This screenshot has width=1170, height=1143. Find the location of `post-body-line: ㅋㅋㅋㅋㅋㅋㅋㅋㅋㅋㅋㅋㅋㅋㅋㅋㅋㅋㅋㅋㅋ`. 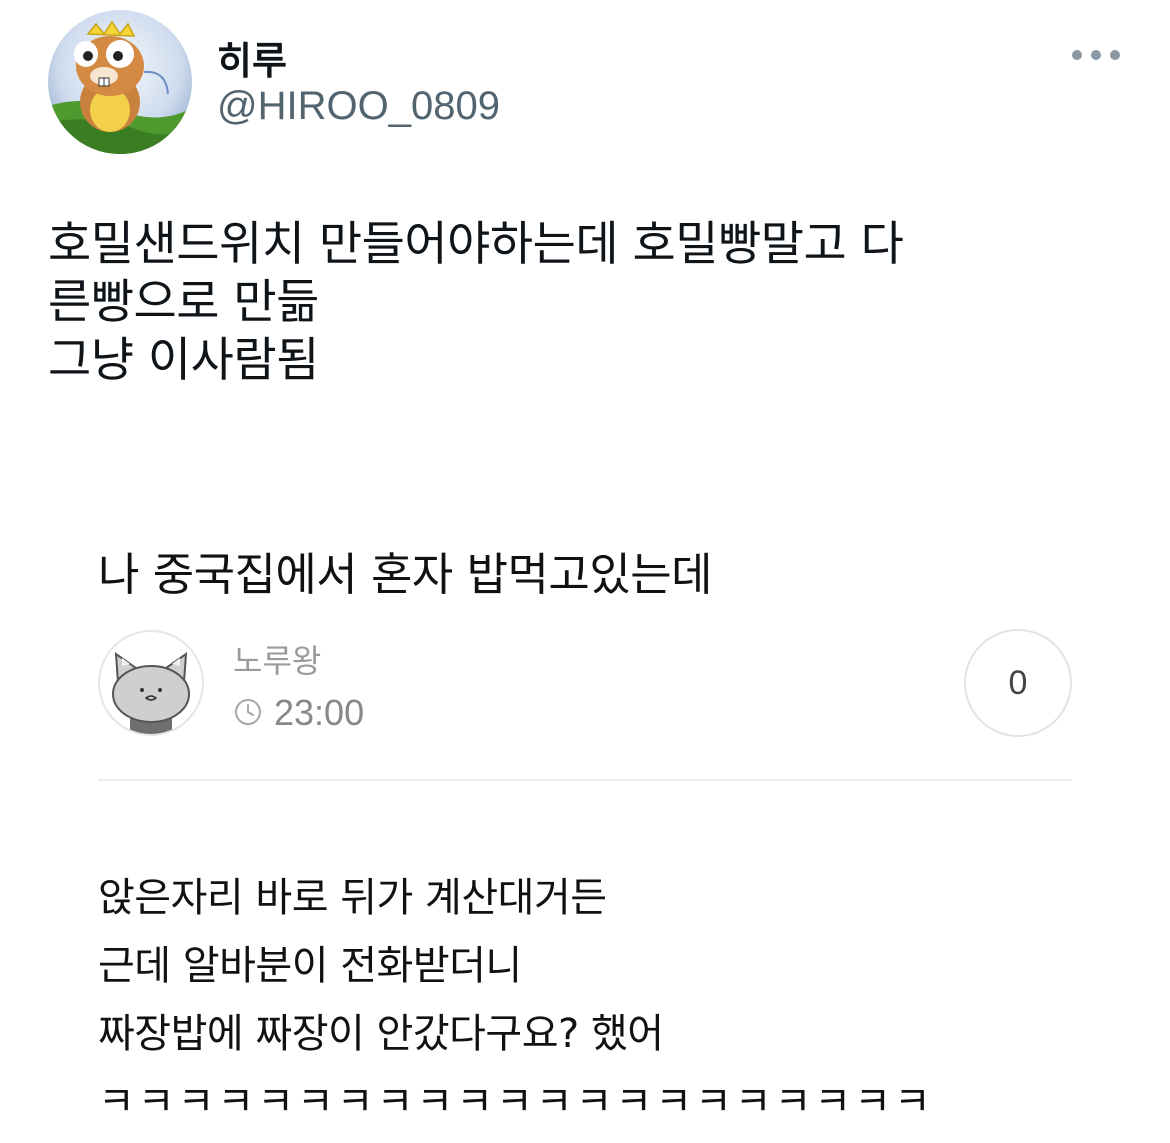

post-body-line: ㅋㅋㅋㅋㅋㅋㅋㅋㅋㅋㅋㅋㅋㅋㅋㅋㅋㅋㅋㅋㅋ is located at coordinates (516, 1102).